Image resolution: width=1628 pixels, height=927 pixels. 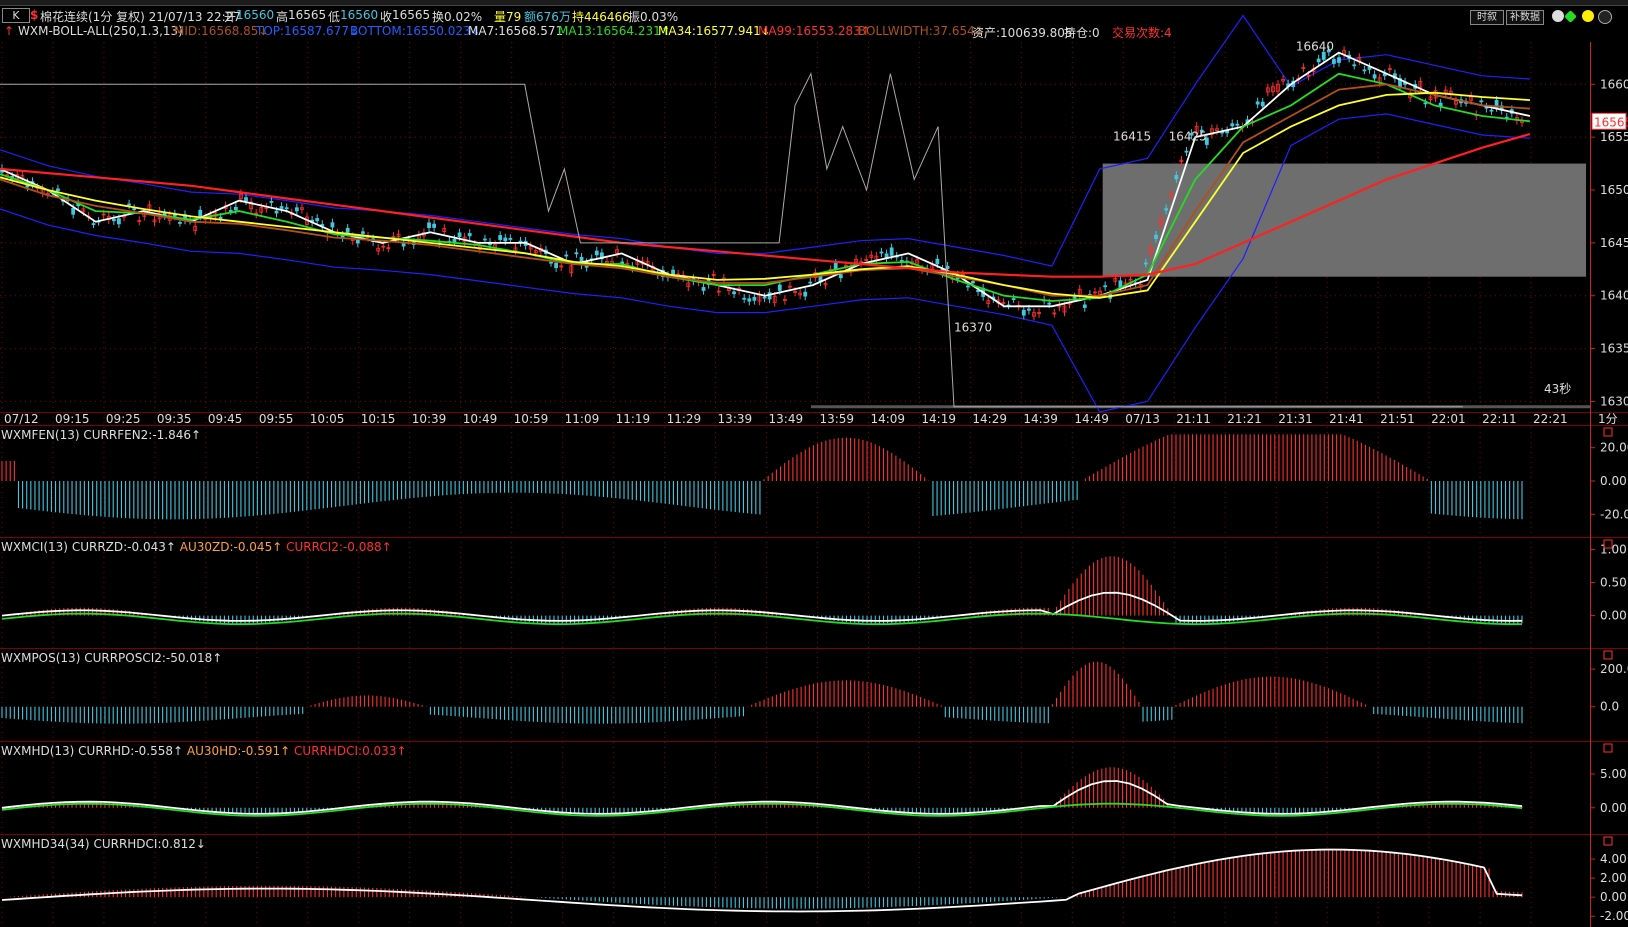 I want to click on panel-hd-value2: AU30HD:-0.591↑, so click(x=238, y=751).